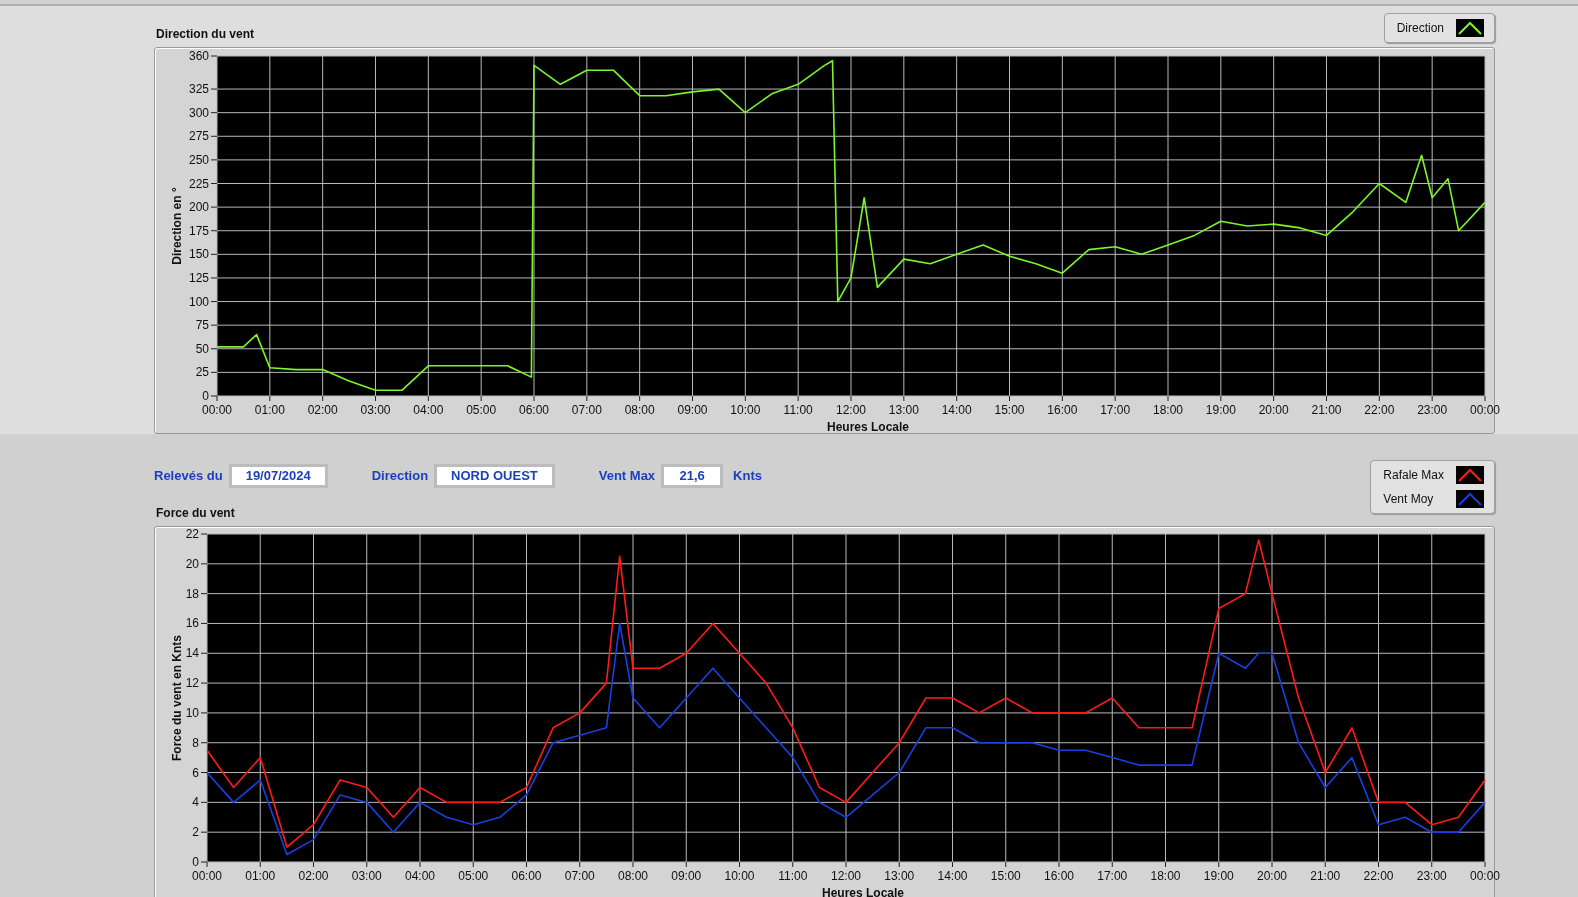  I want to click on y-tick-label: 75, so click(202, 325).